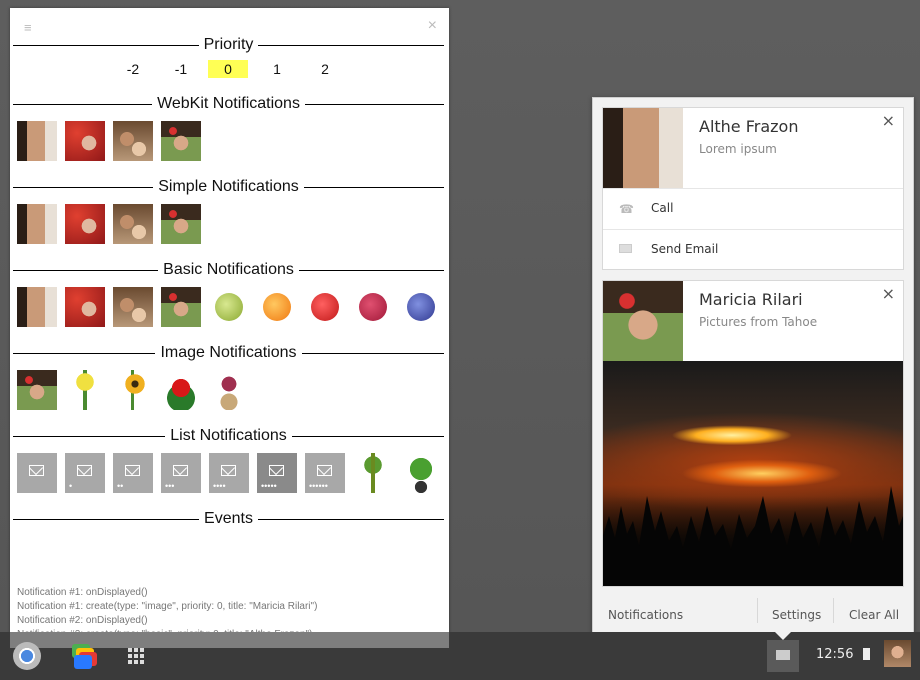 This screenshot has width=920, height=680. I want to click on orange-icon, so click(277, 307).